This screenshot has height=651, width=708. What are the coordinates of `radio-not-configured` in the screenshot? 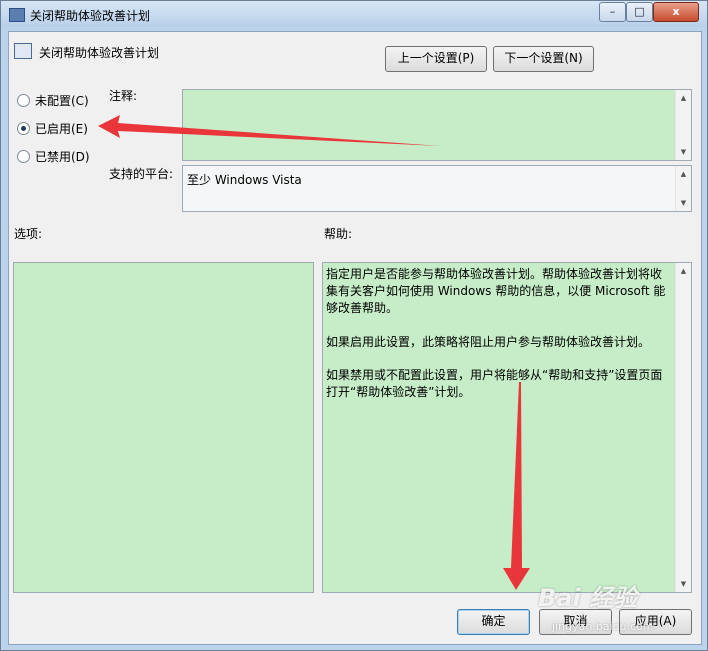 It's located at (23, 100).